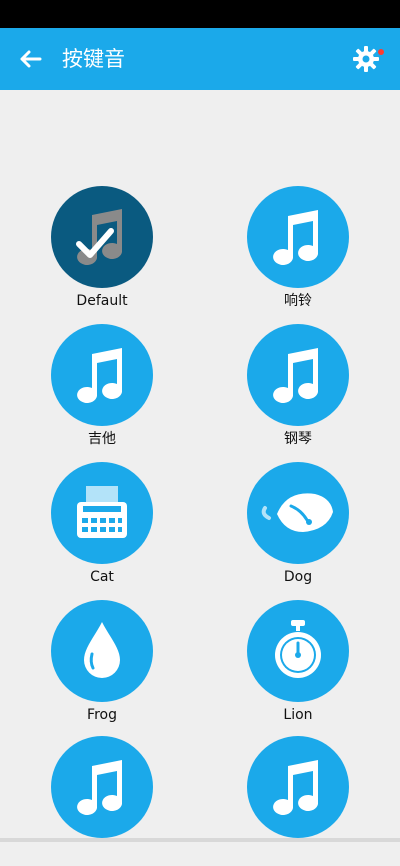  What do you see at coordinates (200, 840) in the screenshot?
I see `bottom-edge` at bounding box center [200, 840].